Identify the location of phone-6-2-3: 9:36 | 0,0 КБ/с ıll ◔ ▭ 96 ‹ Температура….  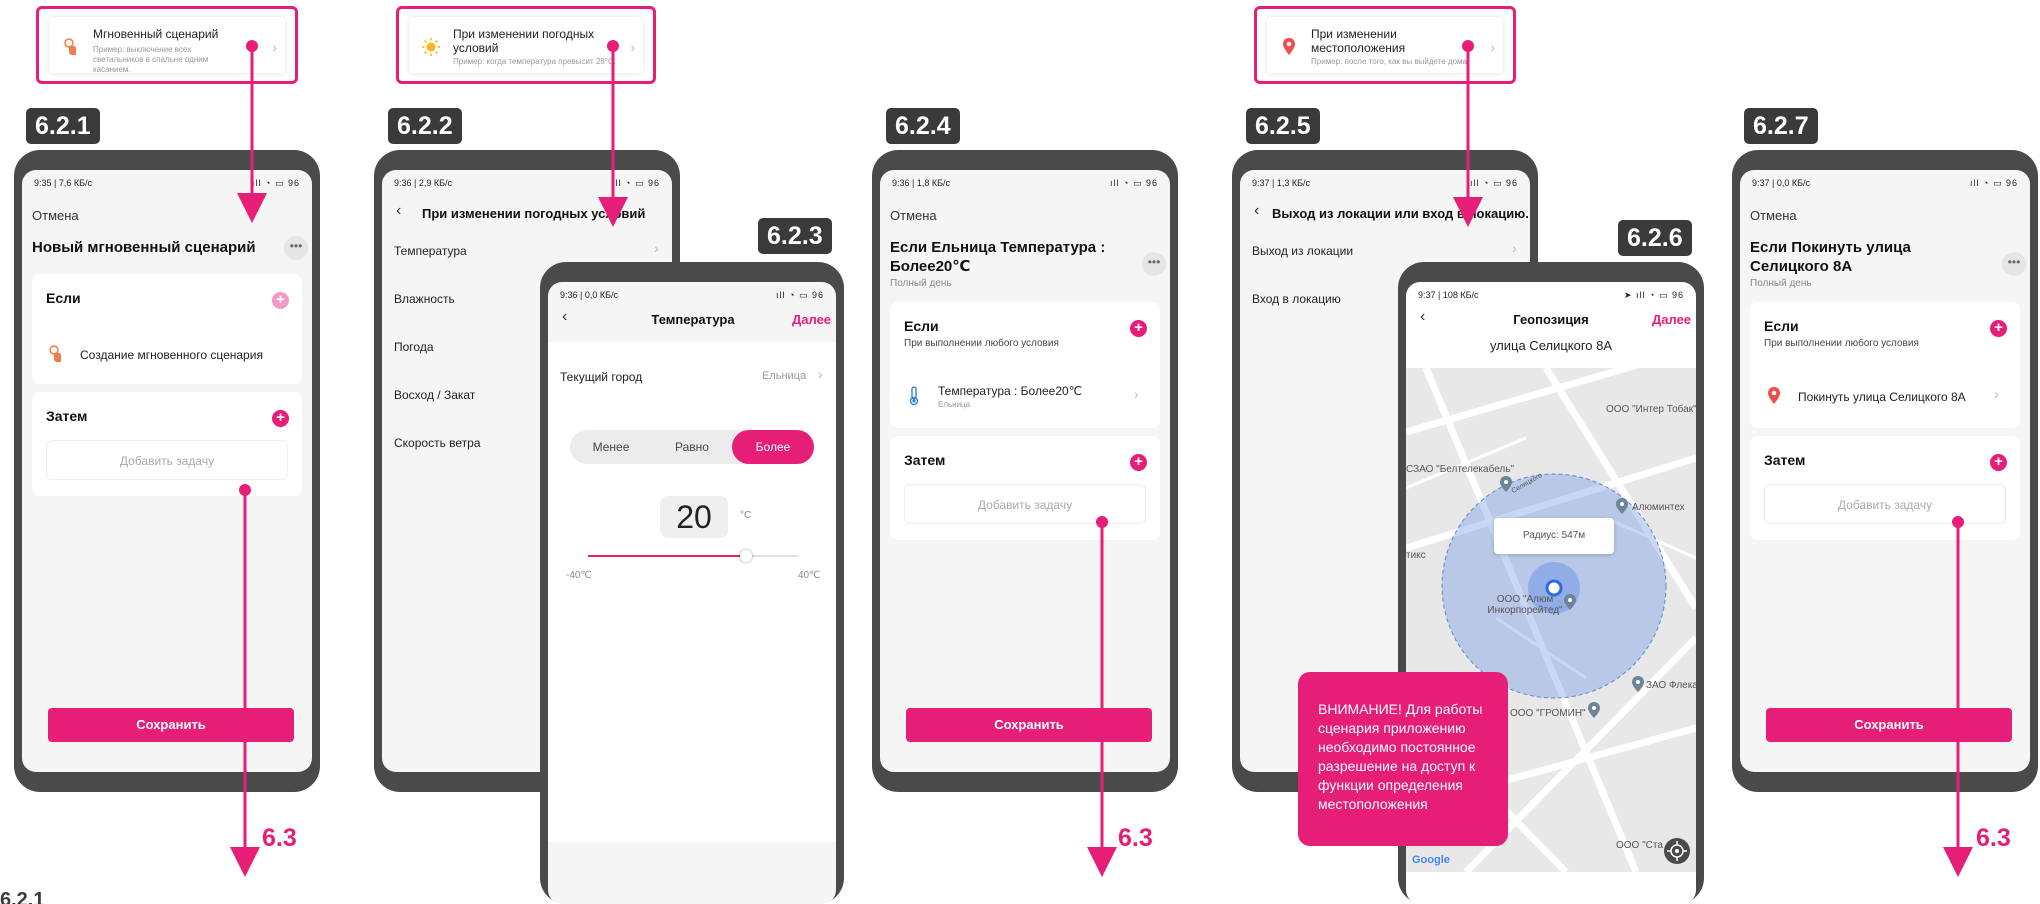
(692, 583).